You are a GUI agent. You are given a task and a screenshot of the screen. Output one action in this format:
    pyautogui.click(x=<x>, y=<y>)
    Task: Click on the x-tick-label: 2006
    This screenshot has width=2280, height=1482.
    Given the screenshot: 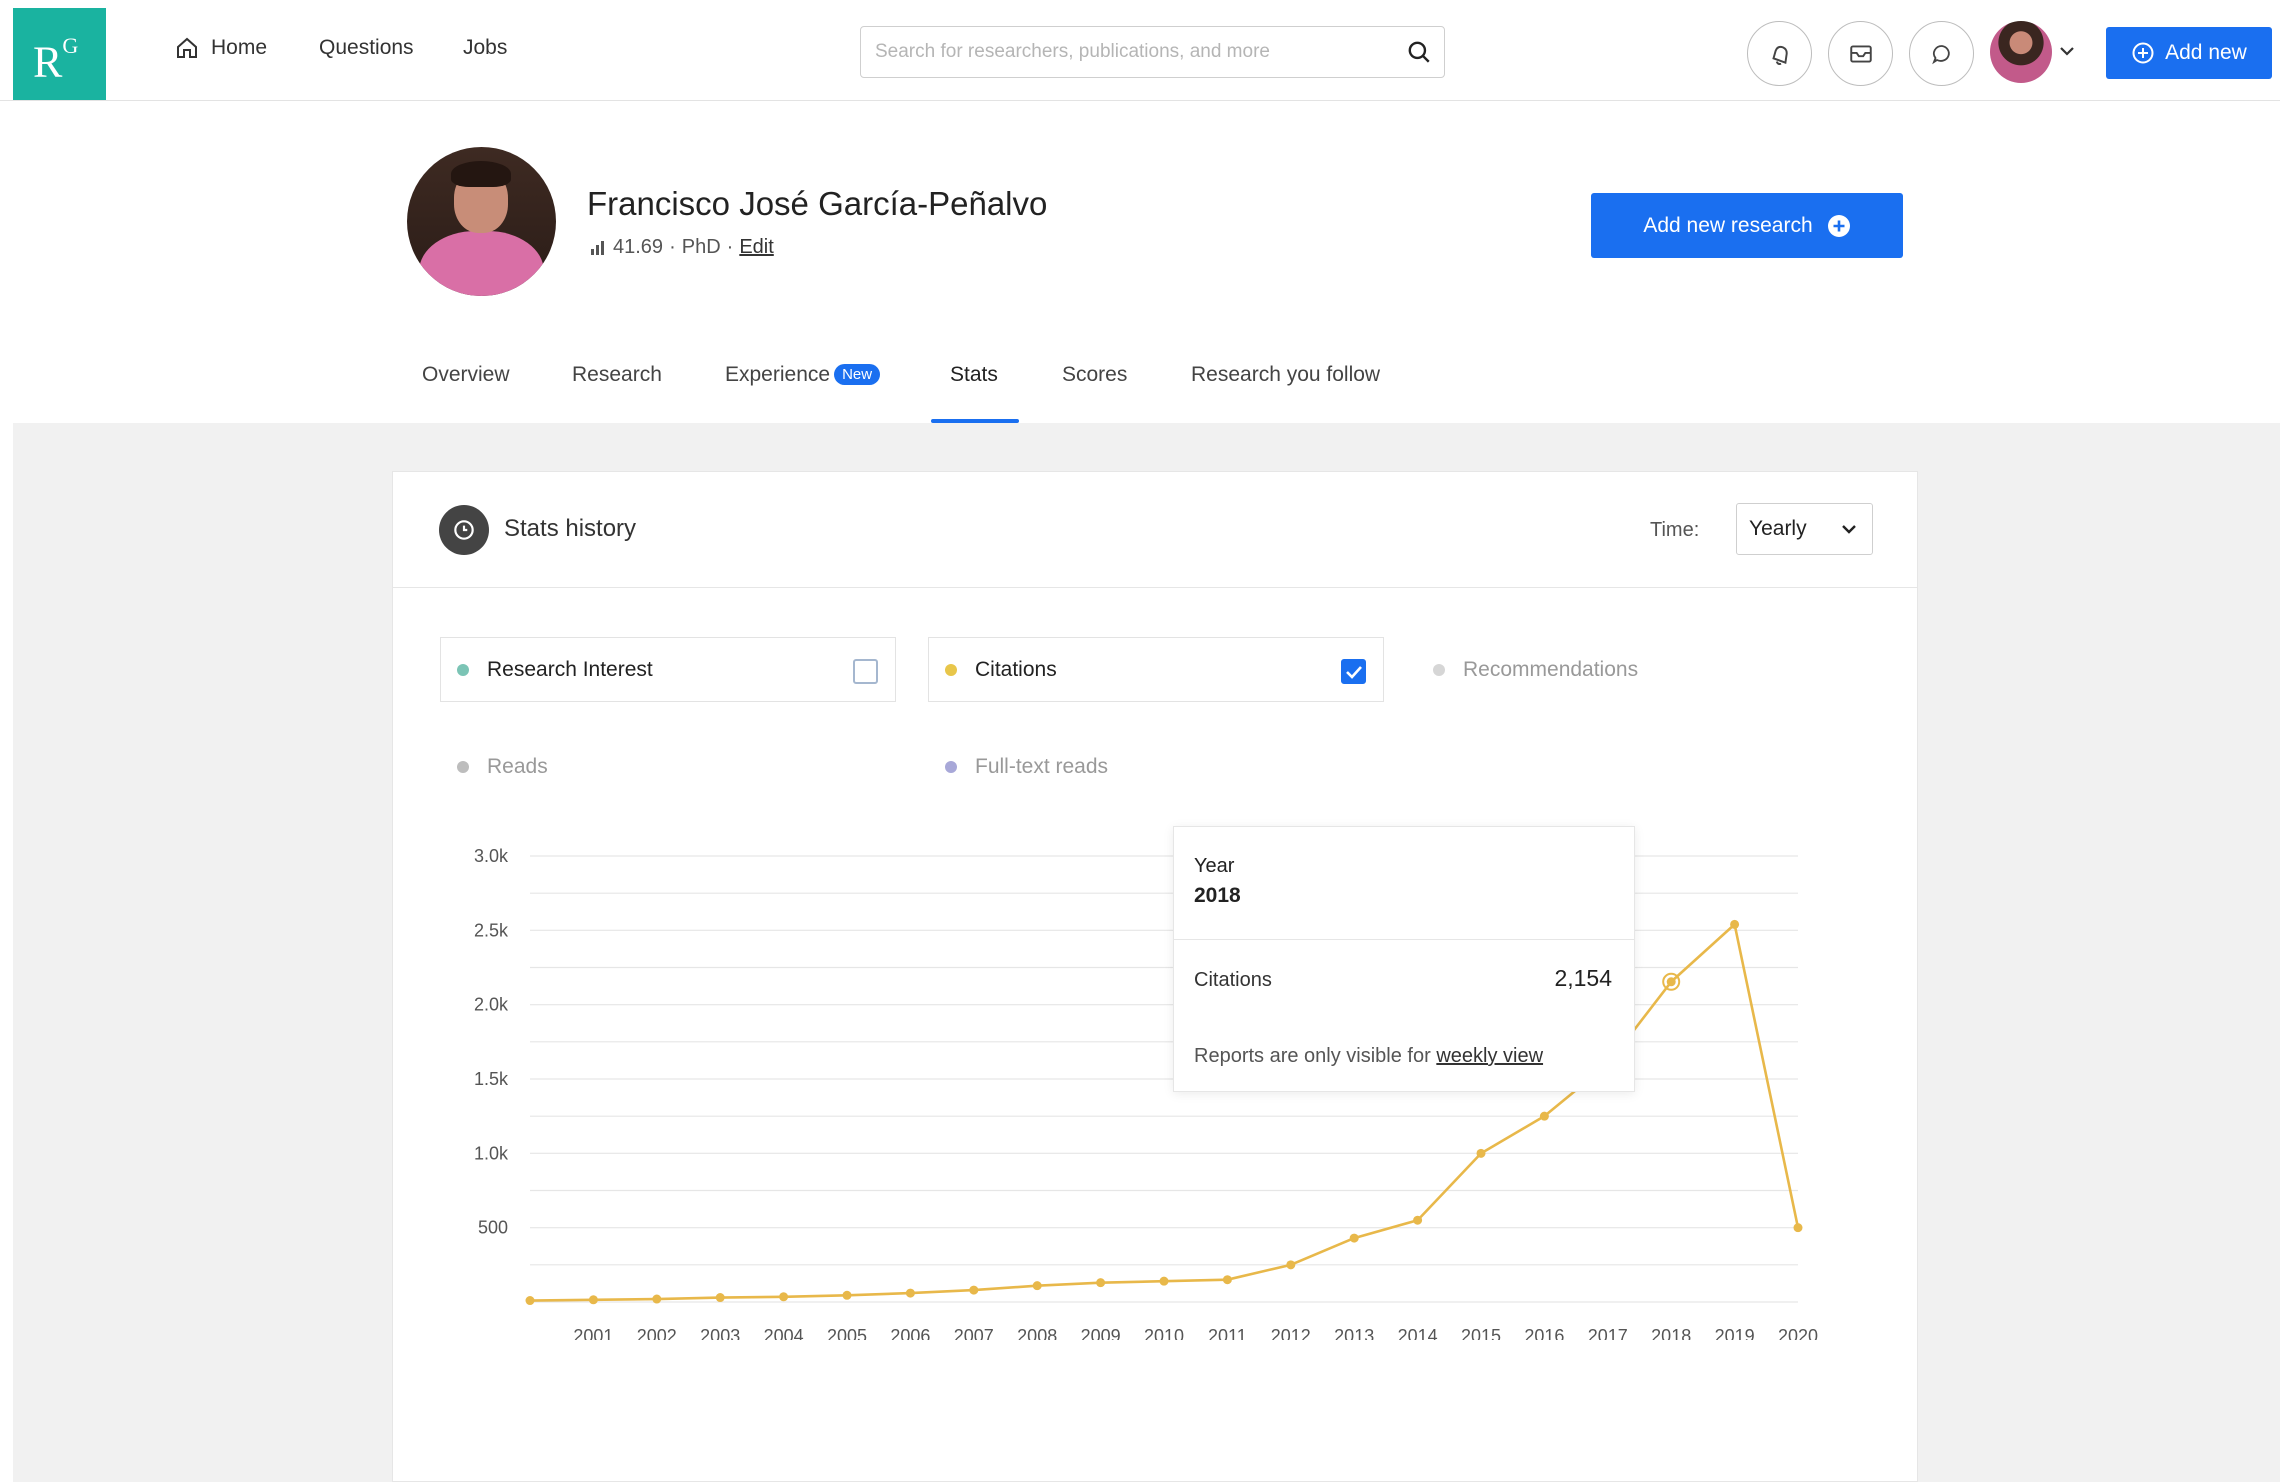 What is the action you would take?
    pyautogui.click(x=910, y=1333)
    